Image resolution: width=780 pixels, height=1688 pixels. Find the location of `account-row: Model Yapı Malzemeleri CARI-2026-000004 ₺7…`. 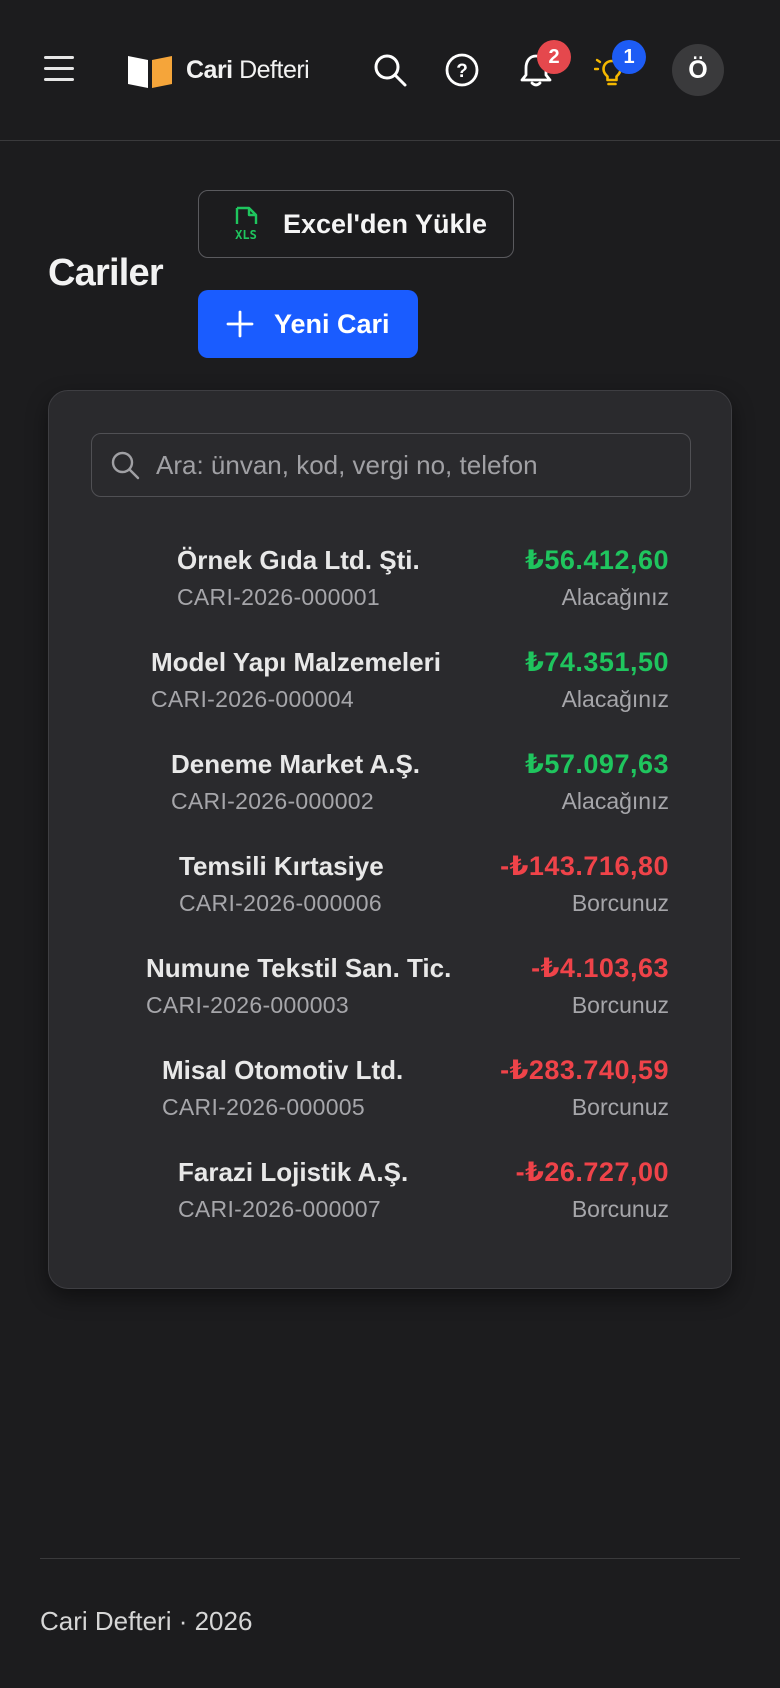

account-row: Model Yapı Malzemeleri CARI-2026-000004 ₺7… is located at coordinates (391, 687).